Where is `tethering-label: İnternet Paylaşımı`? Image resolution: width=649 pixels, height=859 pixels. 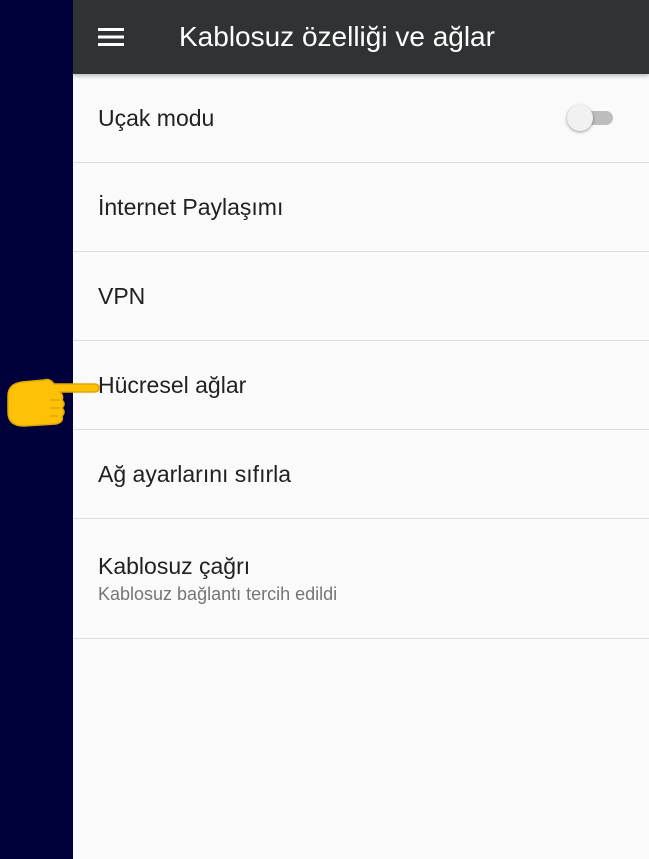
tethering-label: İnternet Paylaşımı is located at coordinates (191, 207).